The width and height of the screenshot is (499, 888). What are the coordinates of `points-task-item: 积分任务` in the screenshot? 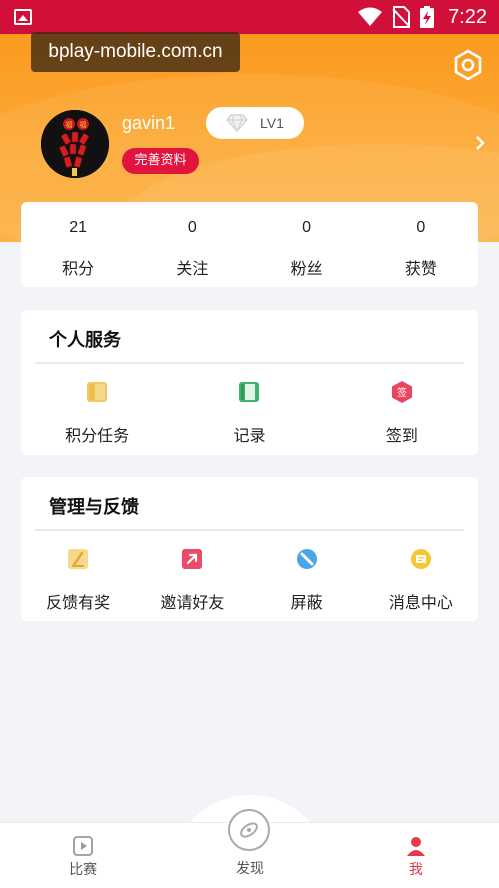 It's located at (97, 412).